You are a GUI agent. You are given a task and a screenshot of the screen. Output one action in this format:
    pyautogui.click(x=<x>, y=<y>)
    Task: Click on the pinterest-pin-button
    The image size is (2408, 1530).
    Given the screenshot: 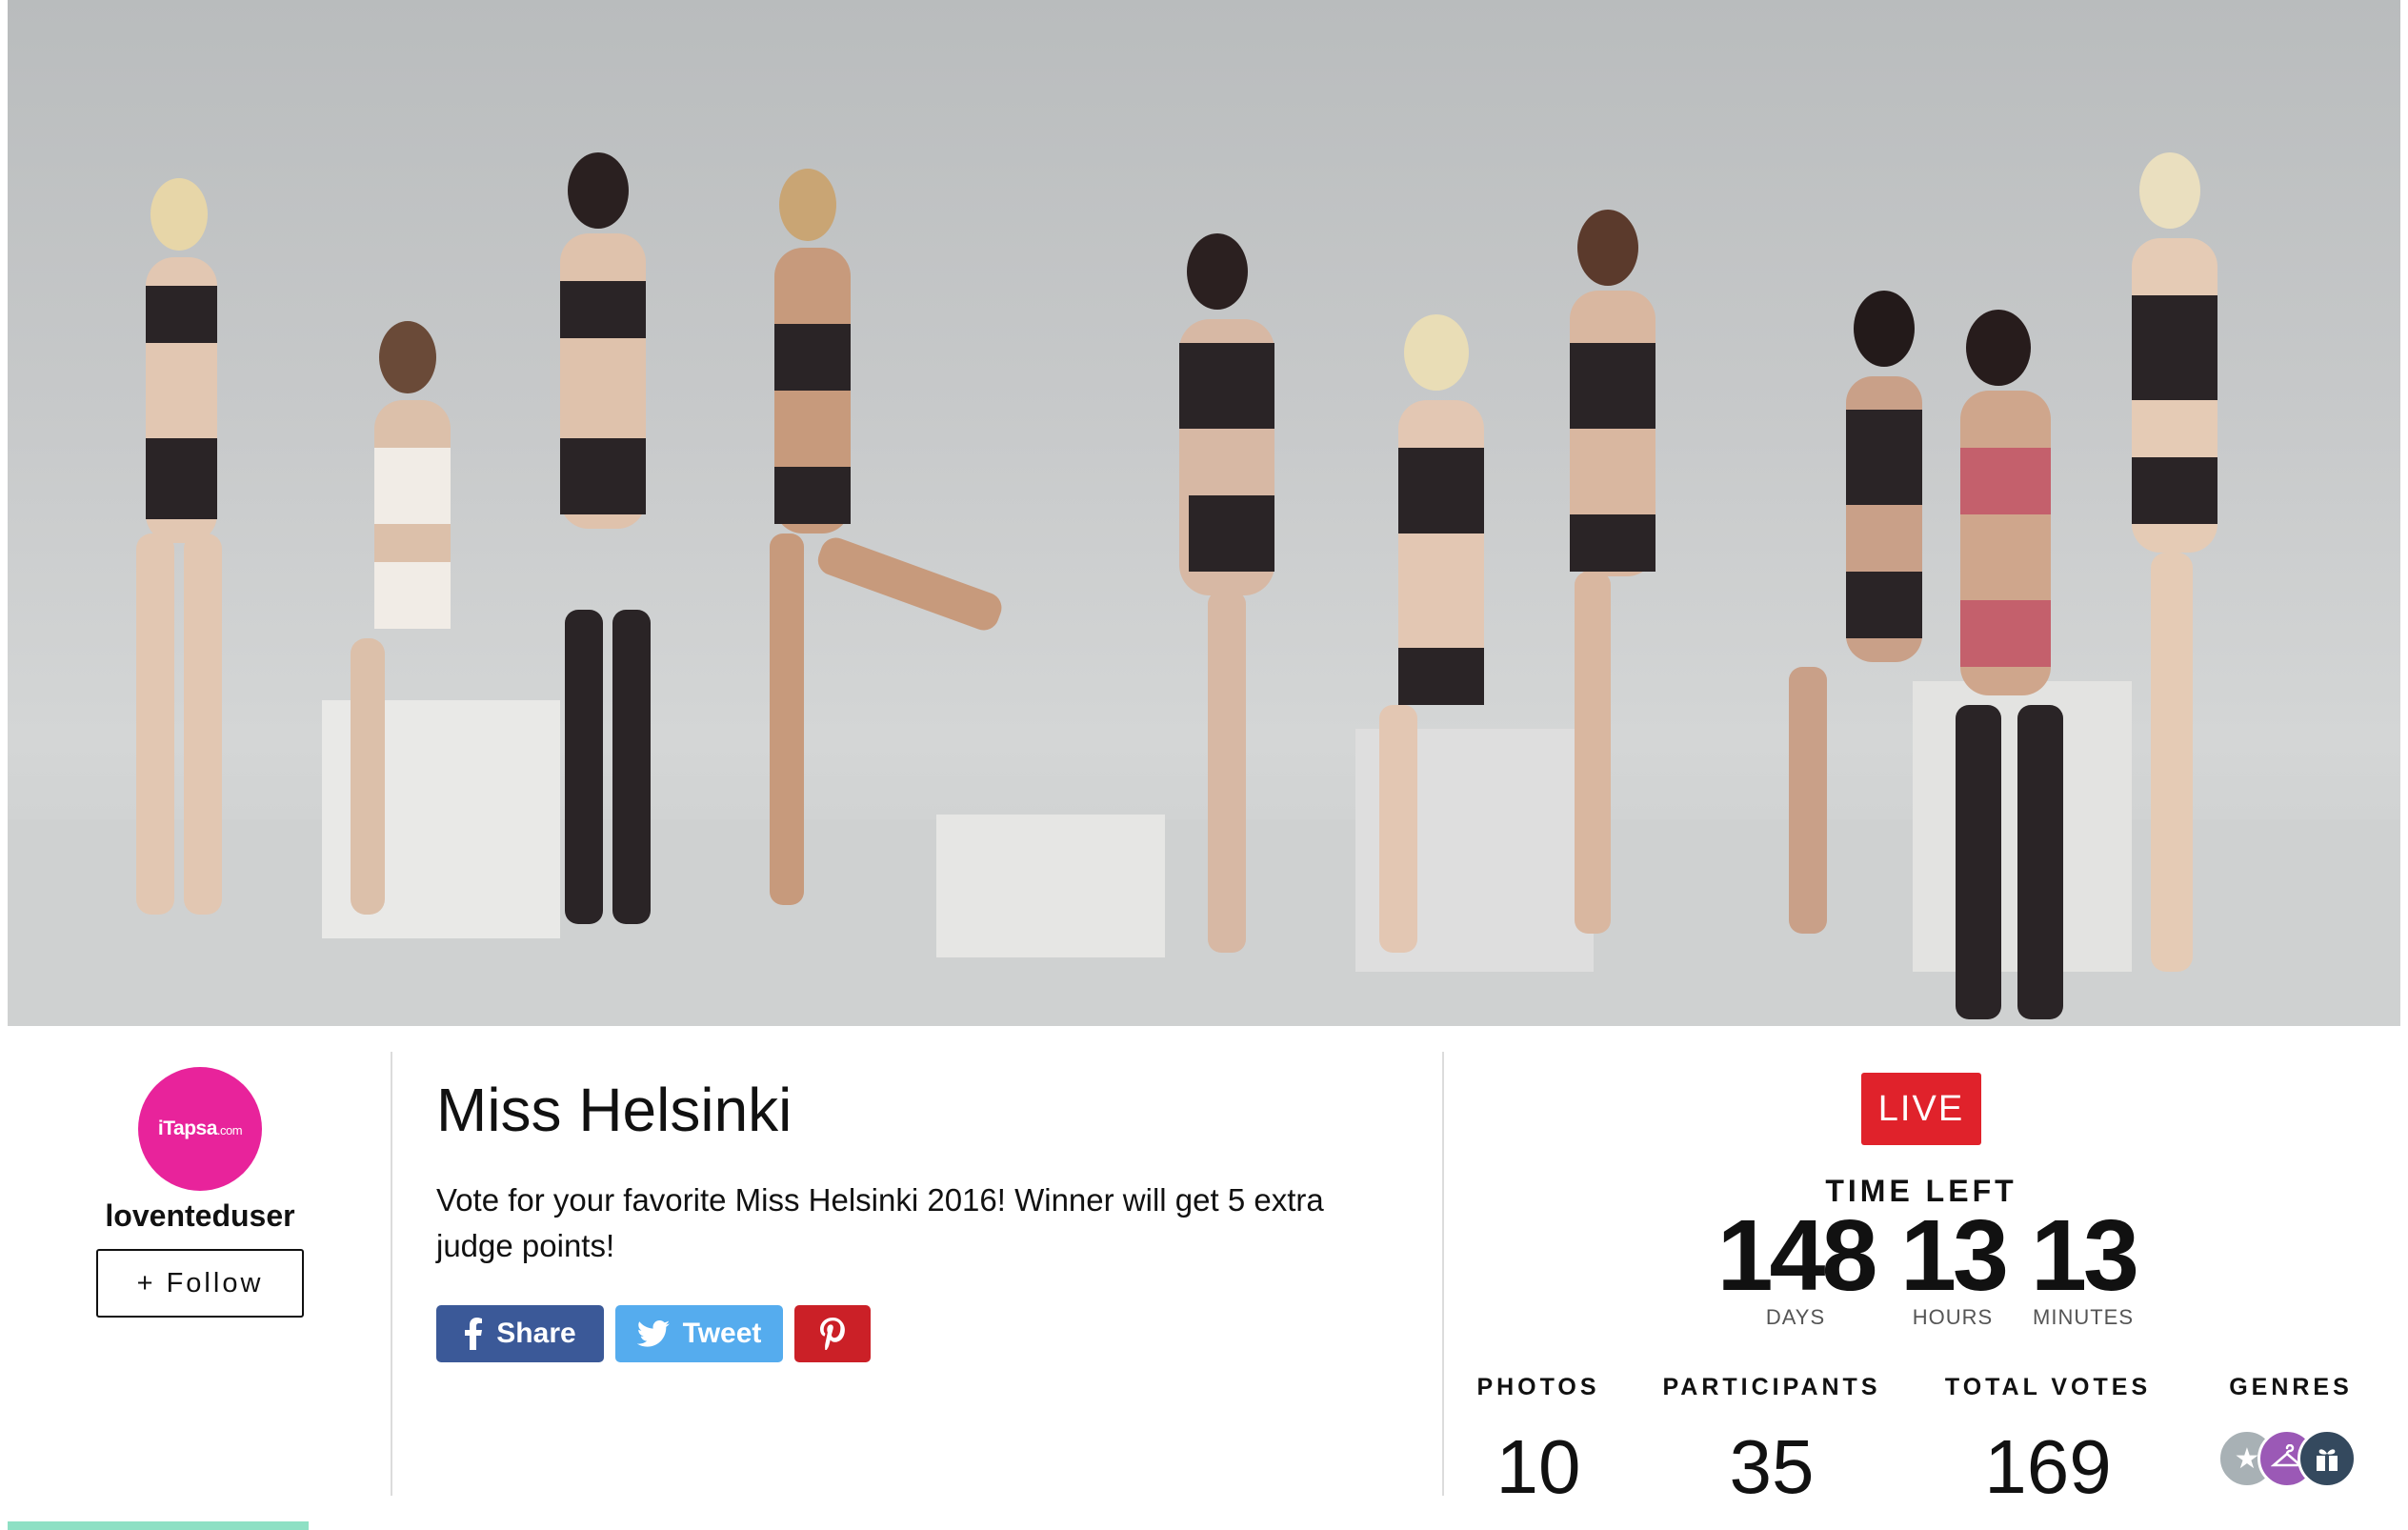 What is the action you would take?
    pyautogui.click(x=832, y=1334)
    